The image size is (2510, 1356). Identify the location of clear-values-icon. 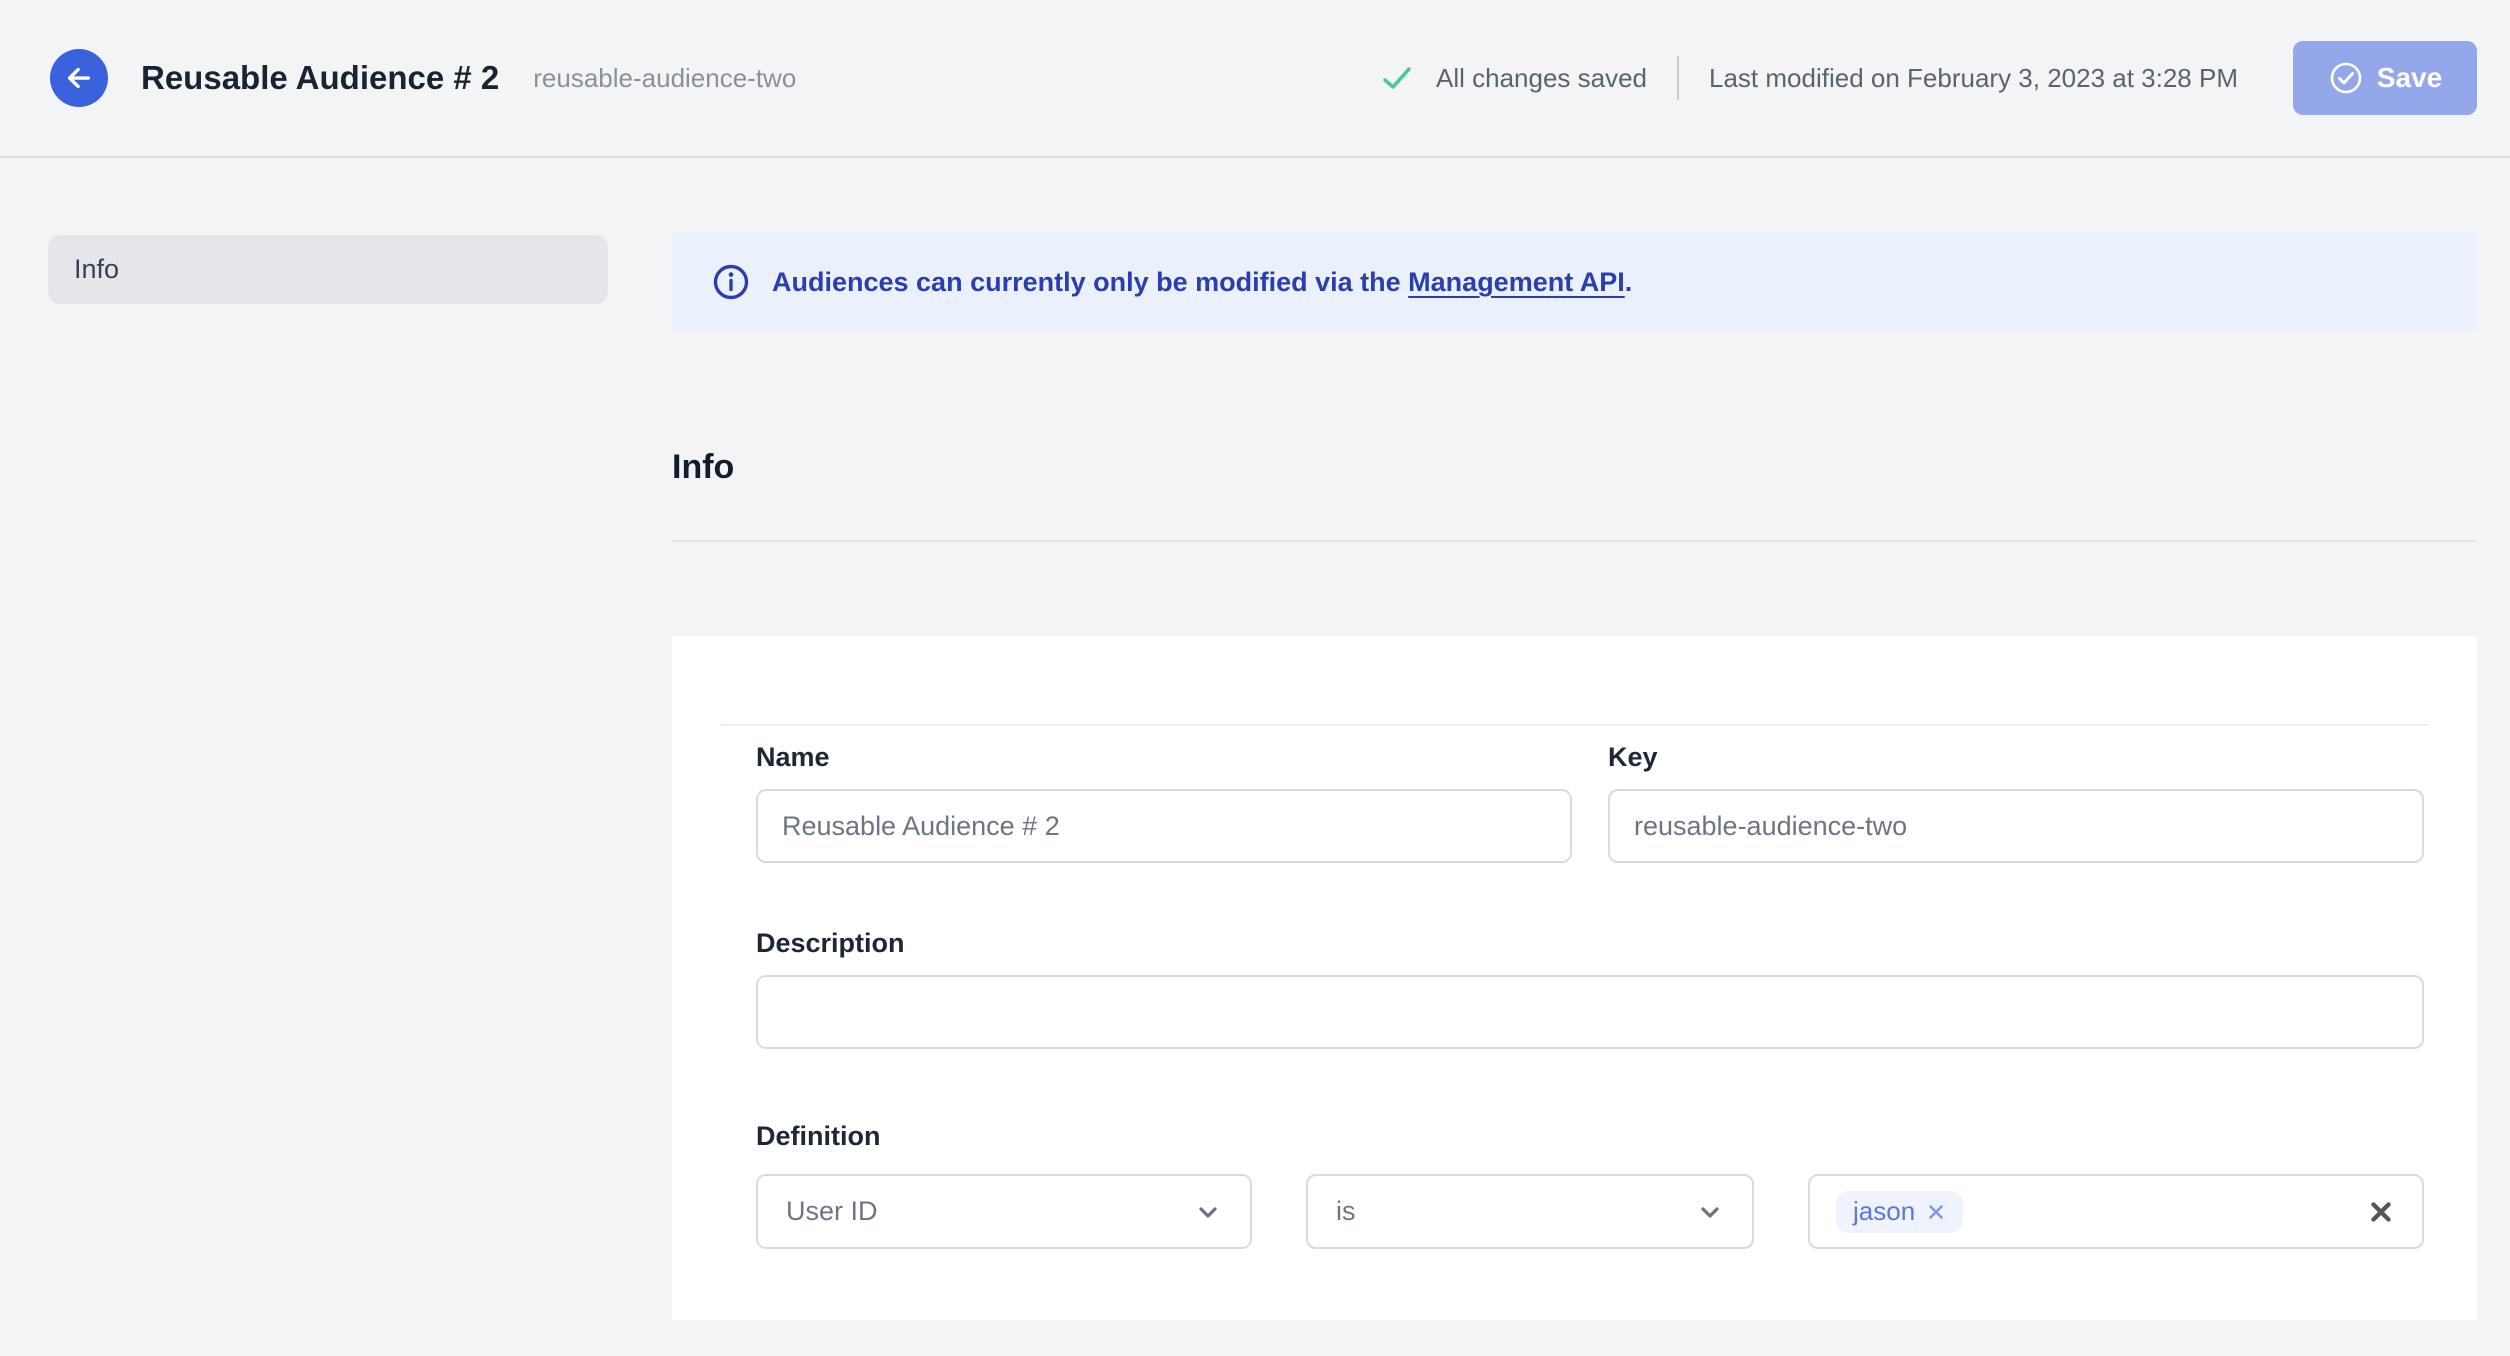
(2381, 1211).